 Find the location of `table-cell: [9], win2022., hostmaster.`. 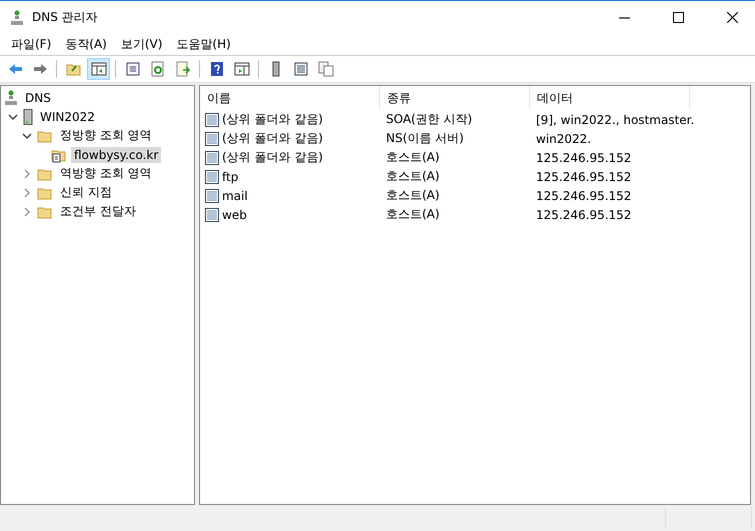

table-cell: [9], win2022., hostmaster. is located at coordinates (615, 119).